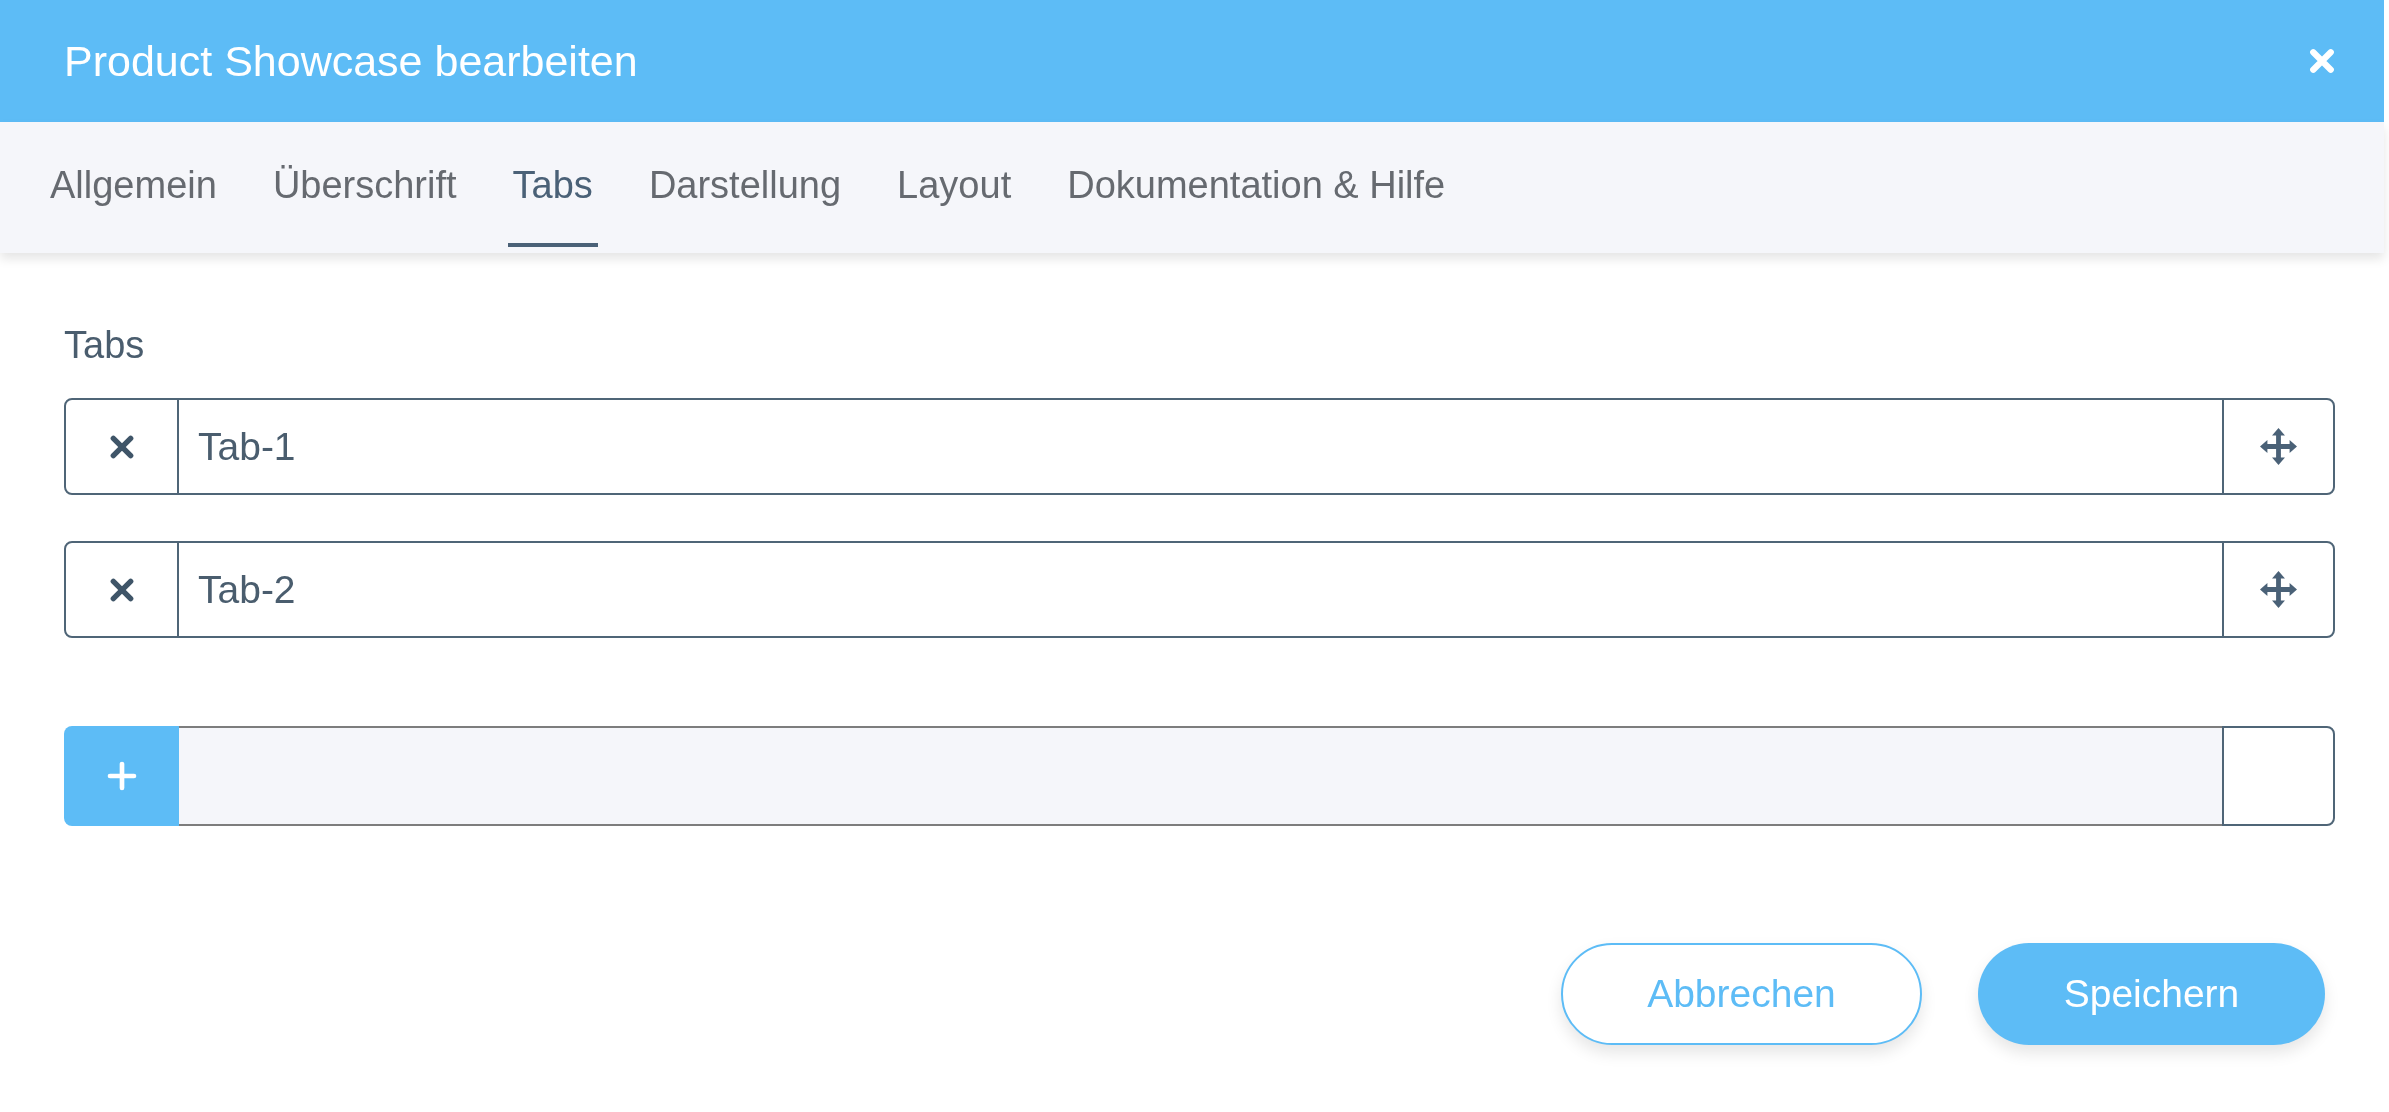 This screenshot has height=1112, width=2389. What do you see at coordinates (2322, 61) in the screenshot?
I see `close-icon` at bounding box center [2322, 61].